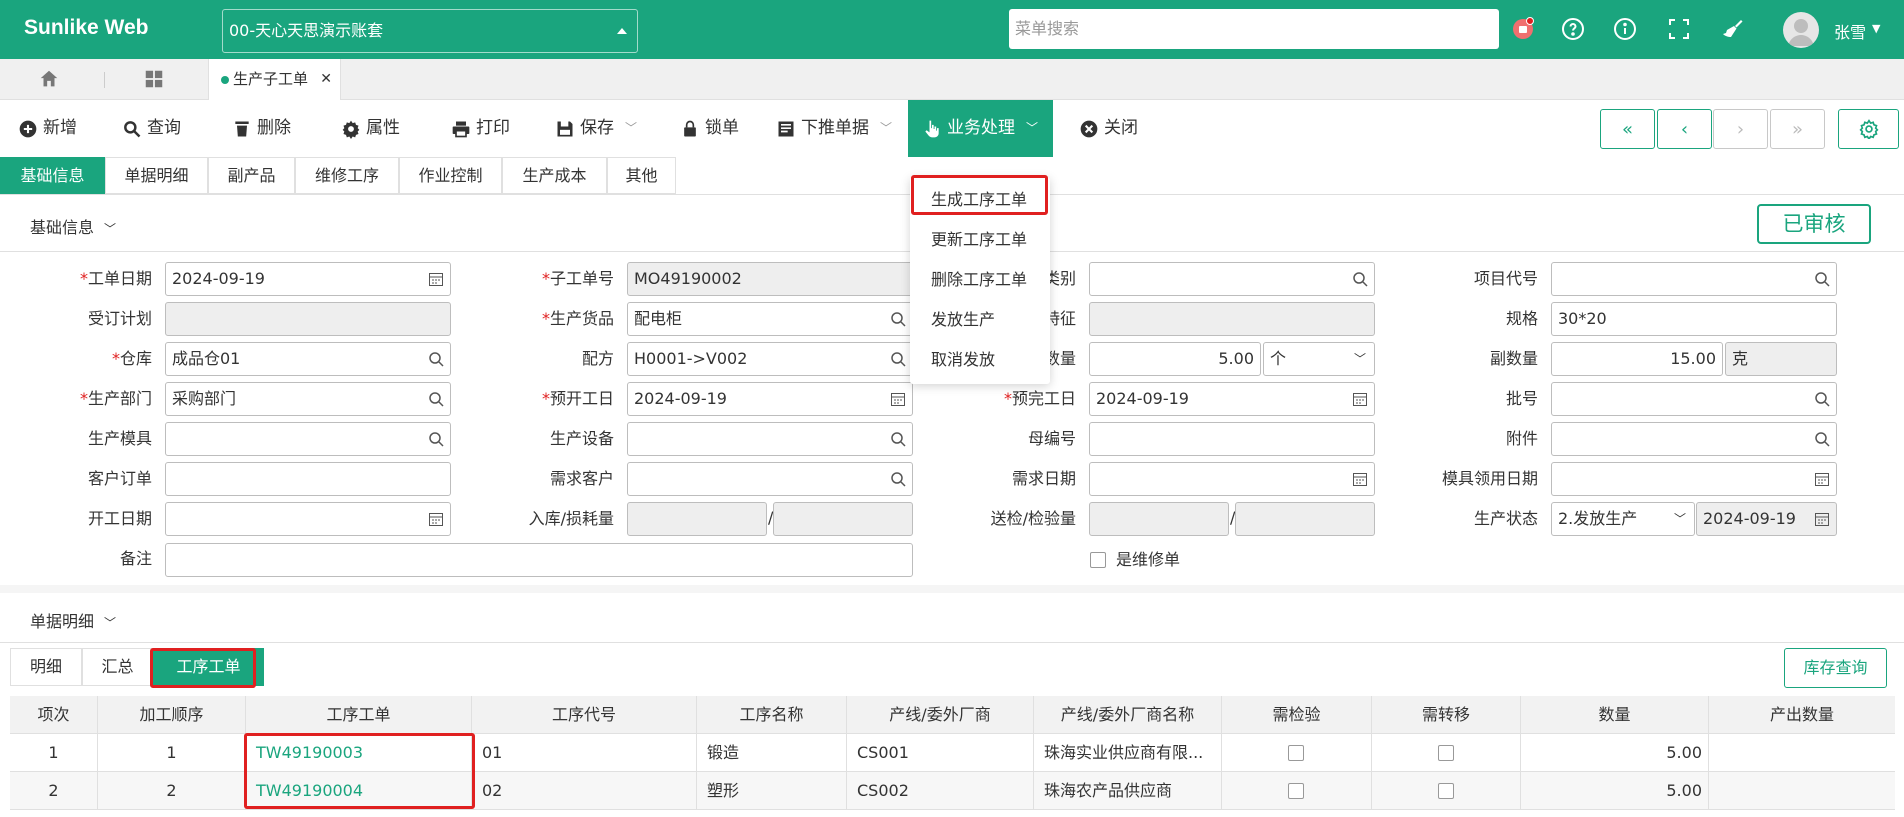 This screenshot has height=817, width=1904. Describe the element at coordinates (1319, 359) in the screenshot. I see `unit-select: 个 ﹀` at that location.